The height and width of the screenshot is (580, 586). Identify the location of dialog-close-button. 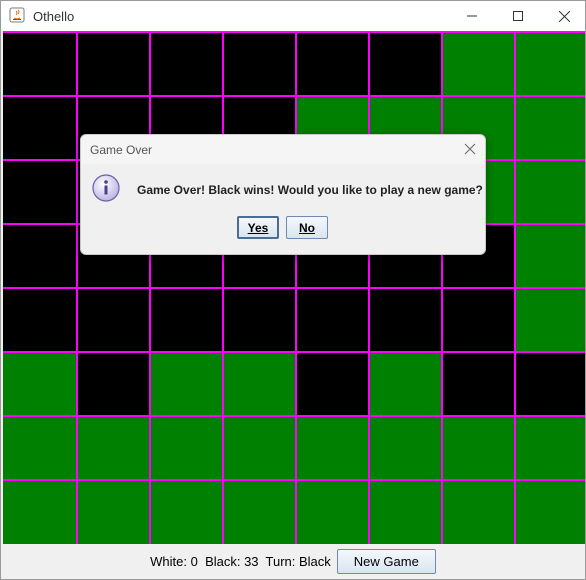
(470, 149).